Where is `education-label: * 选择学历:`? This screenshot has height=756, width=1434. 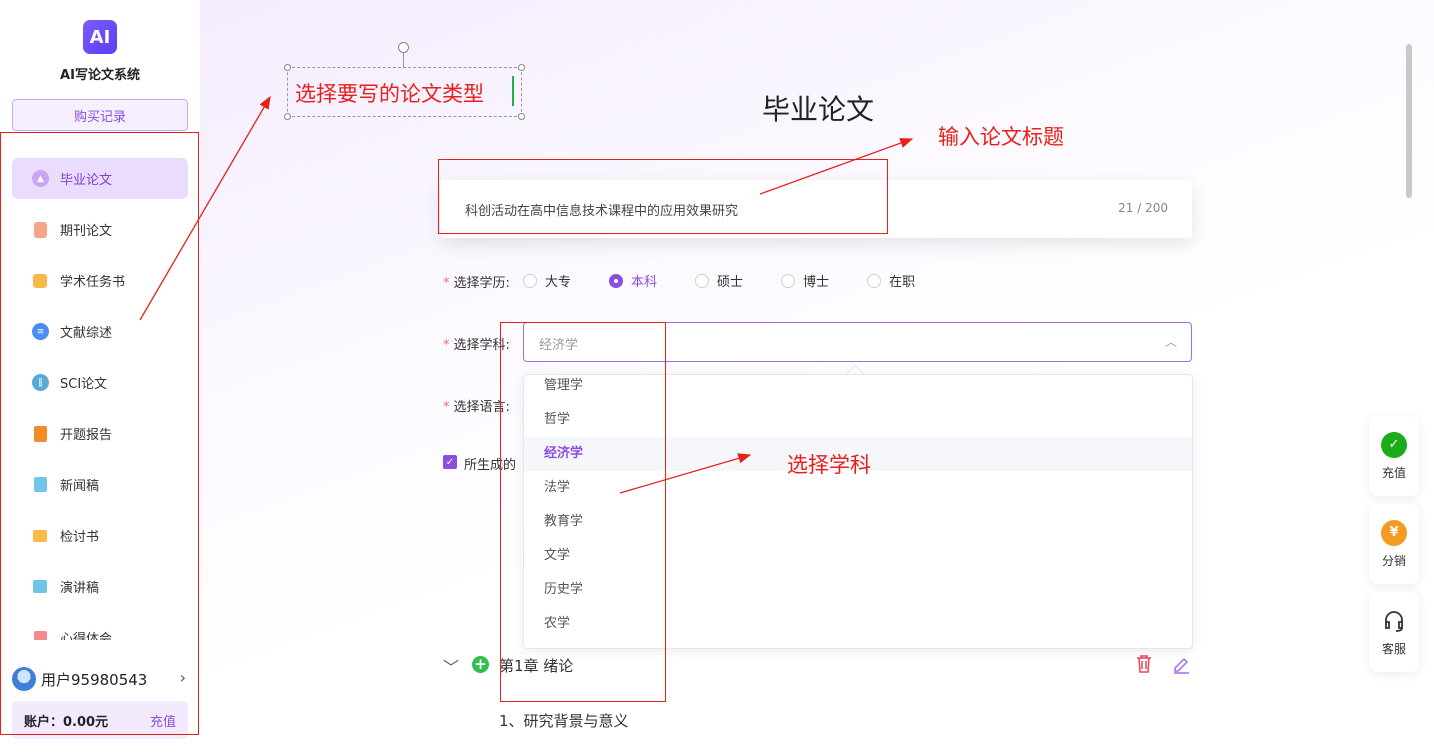 education-label: * 选择学历: is located at coordinates (476, 283).